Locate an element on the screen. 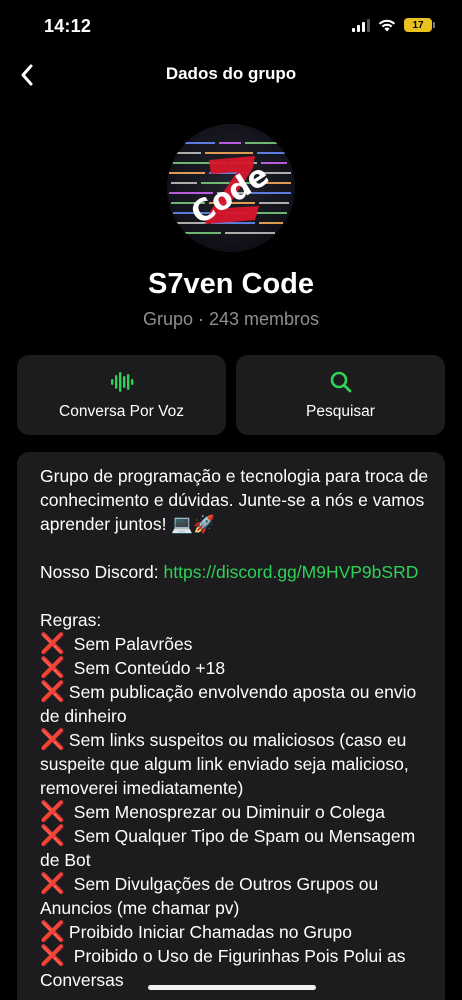 This screenshot has width=462, height=1000. nav-bar: Dados do grupo is located at coordinates (231, 74).